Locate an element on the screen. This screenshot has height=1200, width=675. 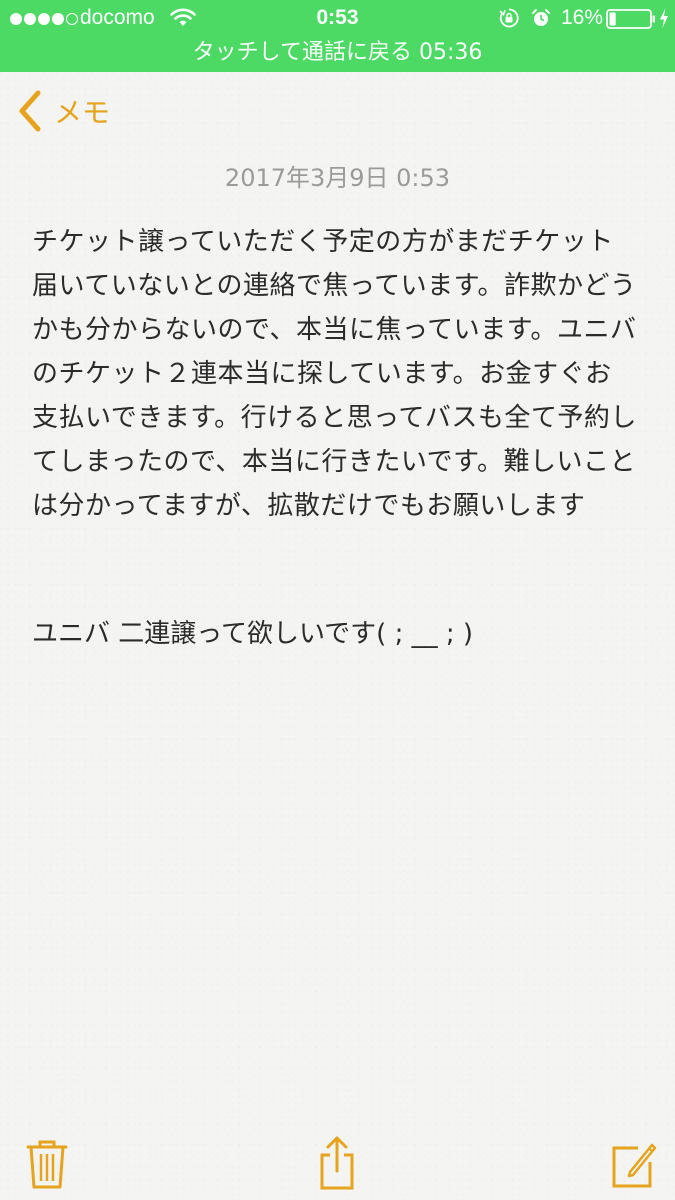
alarm-icon is located at coordinates (541, 17).